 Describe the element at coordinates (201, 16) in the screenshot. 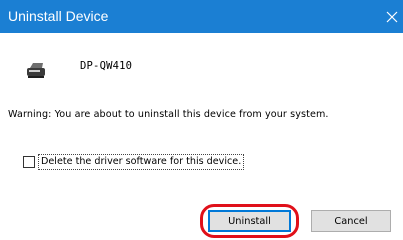

I see `title-bar: Uninstall Device` at that location.